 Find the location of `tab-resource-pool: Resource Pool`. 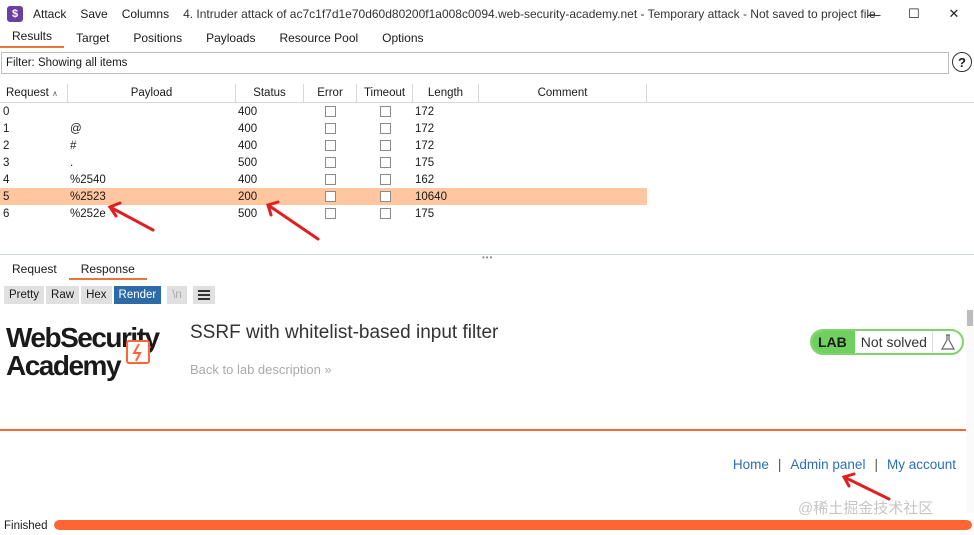

tab-resource-pool: Resource Pool is located at coordinates (318, 39).